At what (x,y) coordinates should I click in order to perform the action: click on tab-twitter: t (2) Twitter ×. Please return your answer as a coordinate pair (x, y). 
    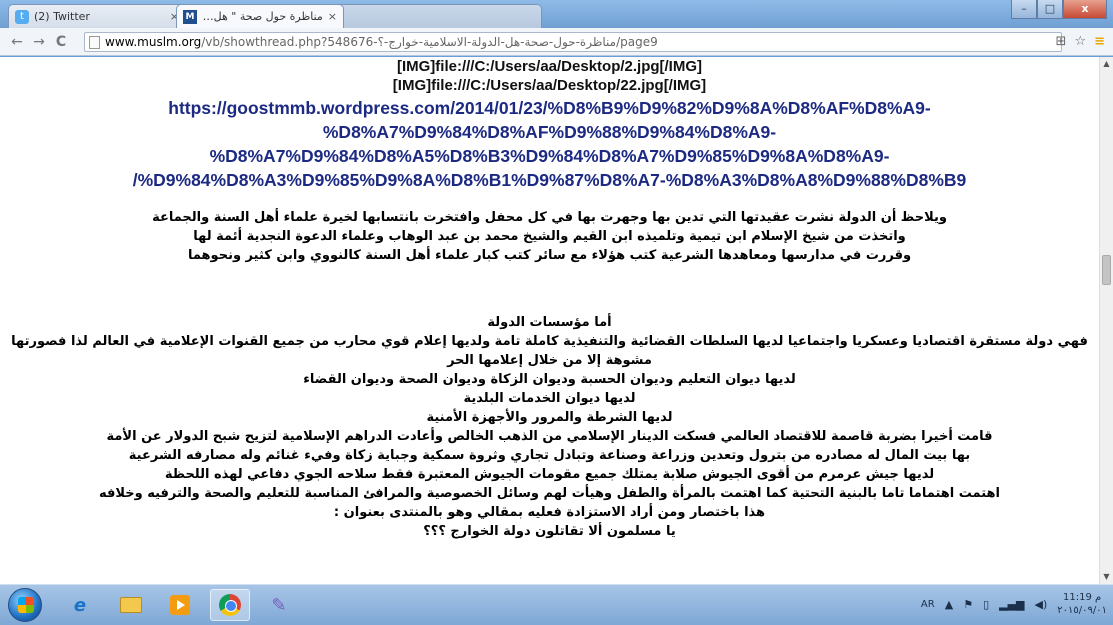
    Looking at the image, I should click on (97, 16).